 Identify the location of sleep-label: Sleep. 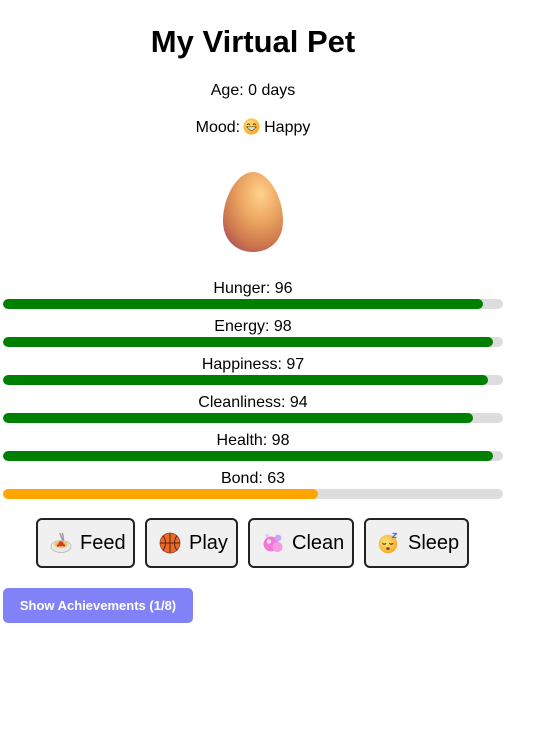
(434, 542).